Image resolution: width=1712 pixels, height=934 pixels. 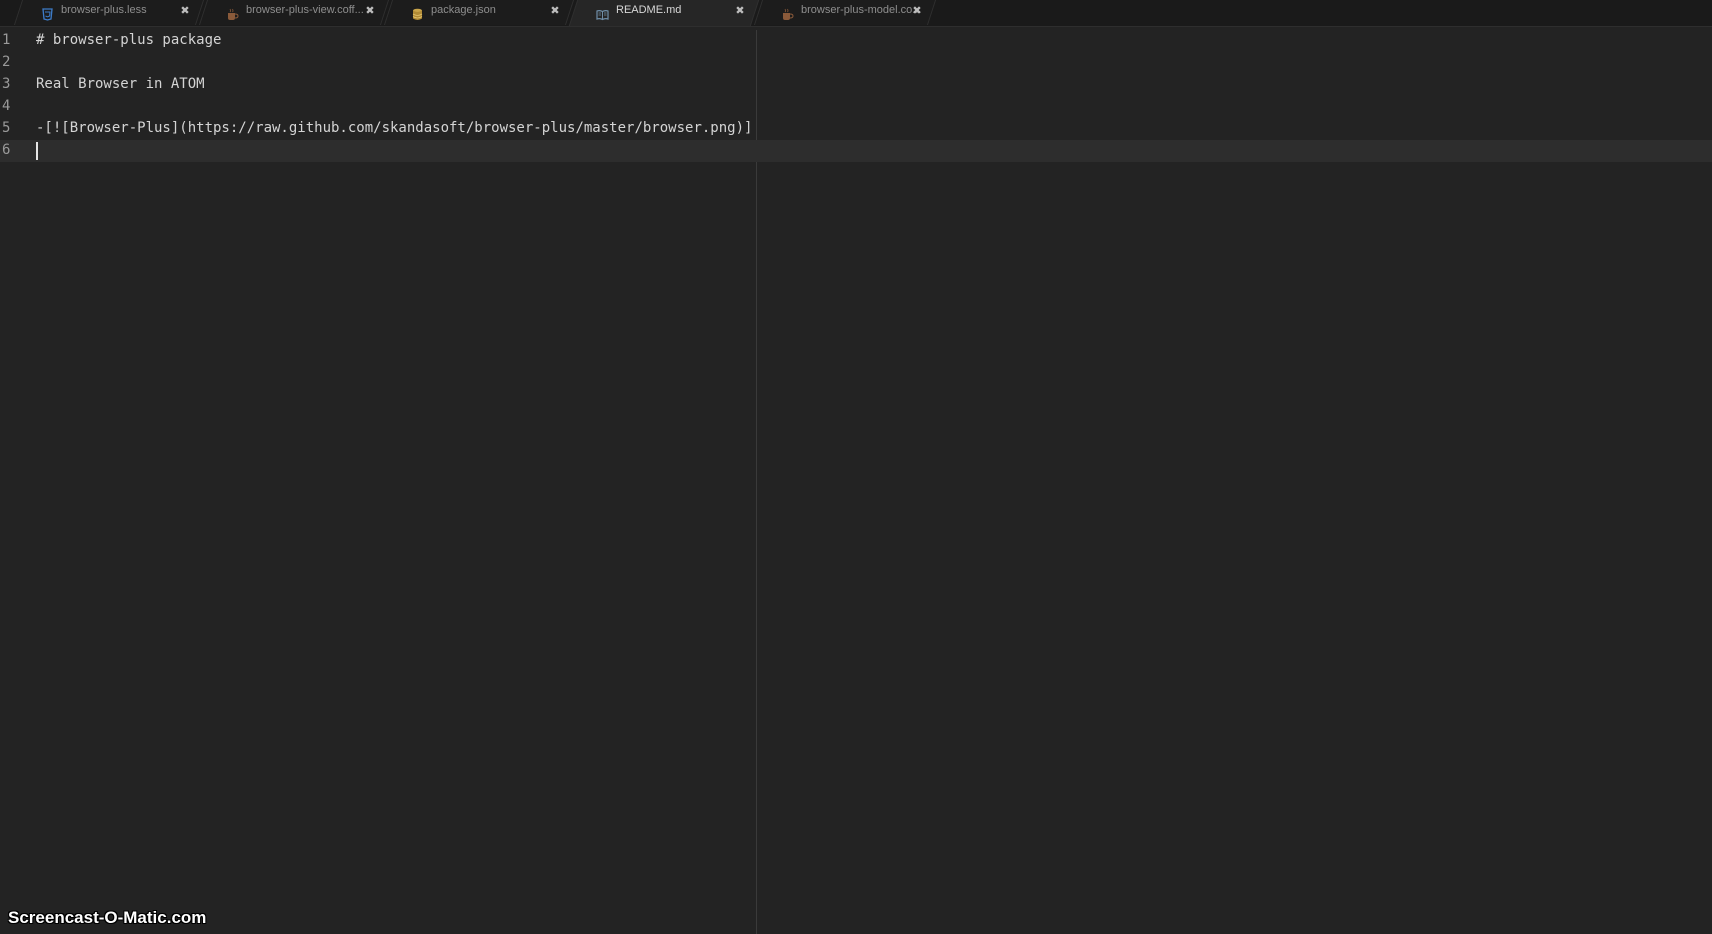 I want to click on tab-browser-plus-model: browser-plus-model.co... ✖, so click(x=845, y=12).